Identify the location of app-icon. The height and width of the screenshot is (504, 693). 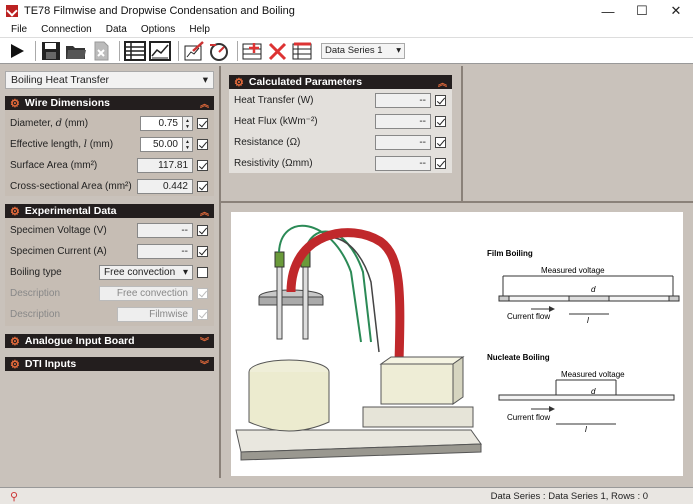
(12, 11).